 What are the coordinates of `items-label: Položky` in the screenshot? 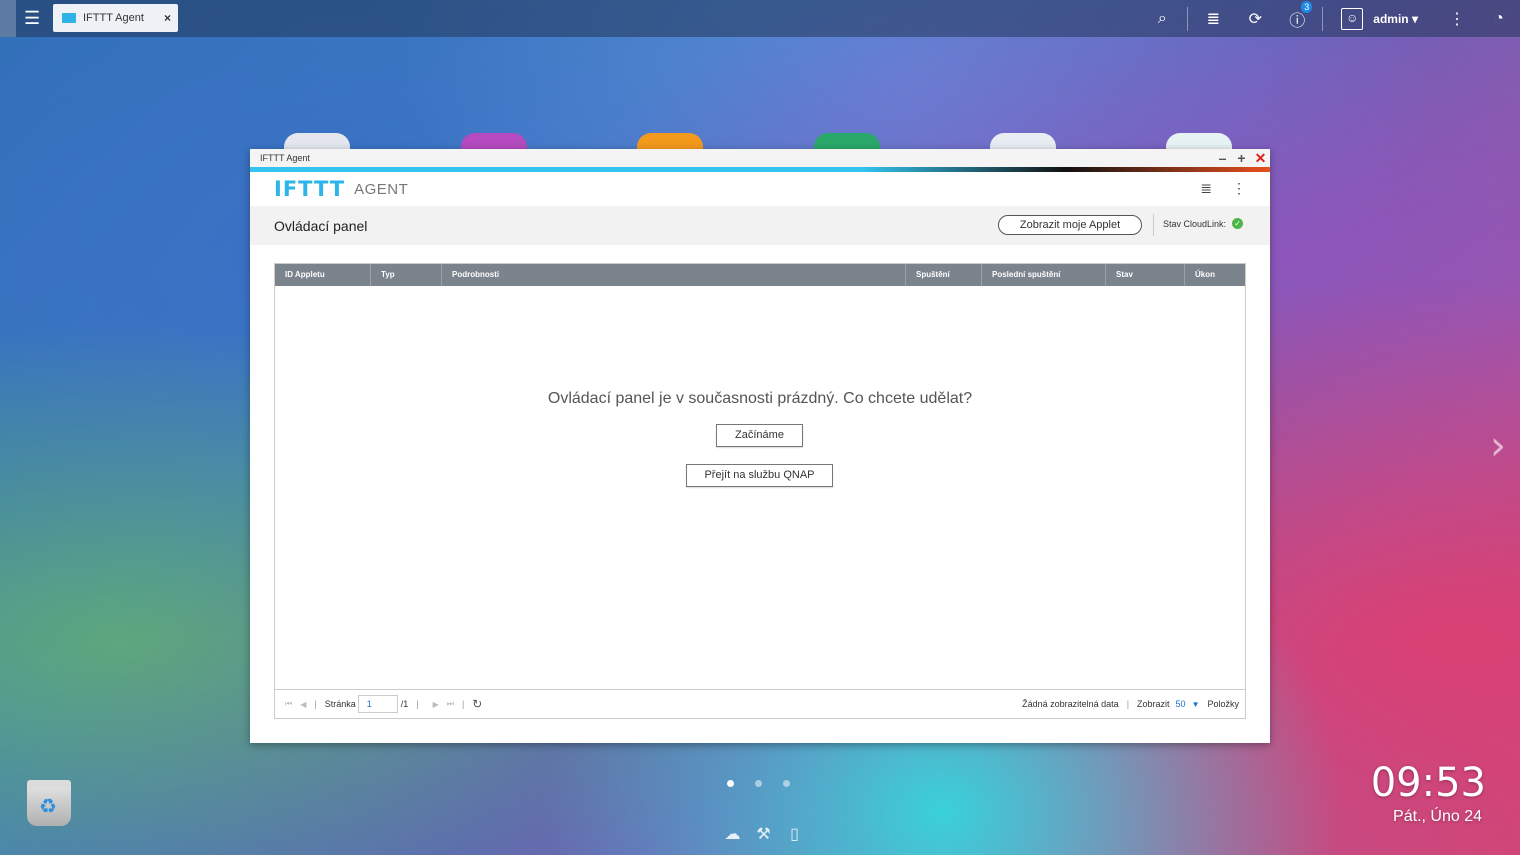 It's located at (1223, 704).